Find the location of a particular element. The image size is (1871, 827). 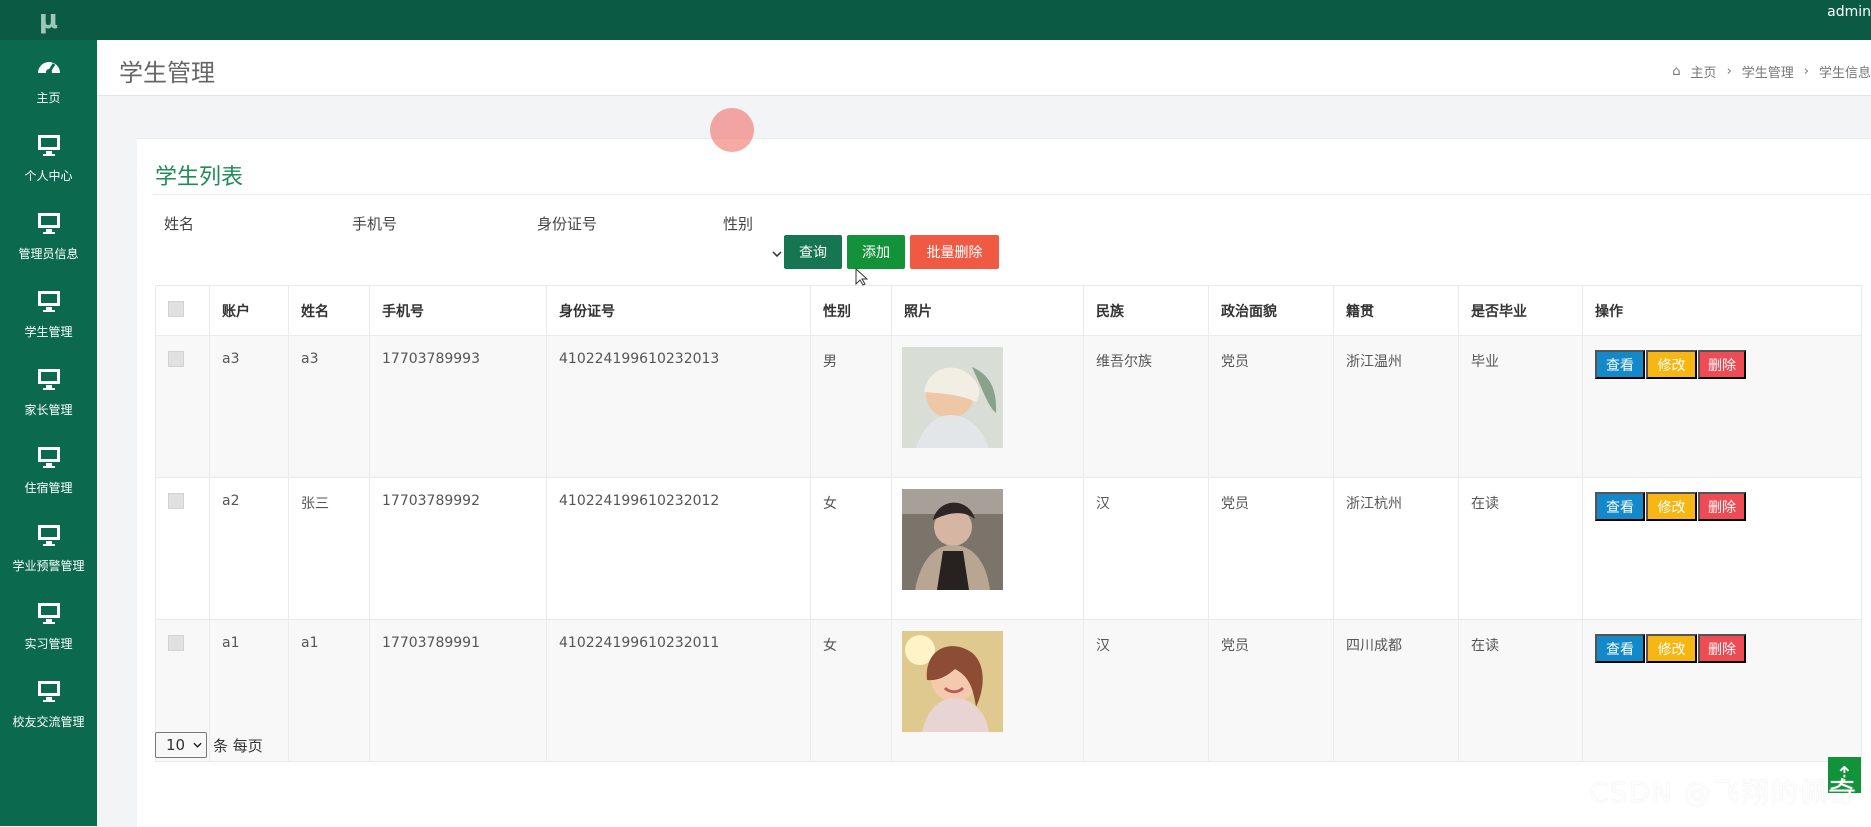

native-place-cell: 浙江杭州 is located at coordinates (1396, 548).